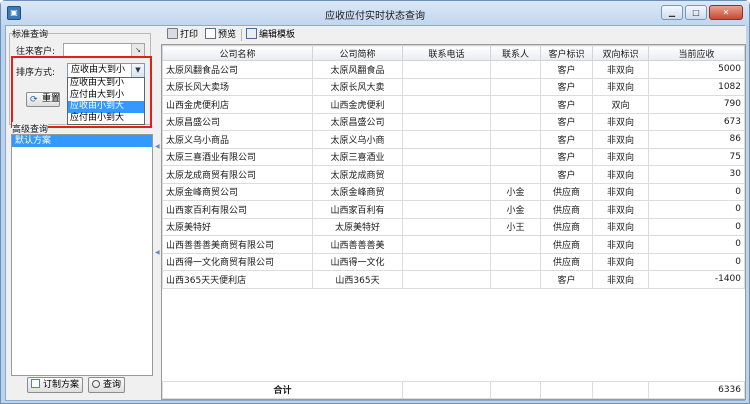  I want to click on print-button: 打印, so click(182, 35).